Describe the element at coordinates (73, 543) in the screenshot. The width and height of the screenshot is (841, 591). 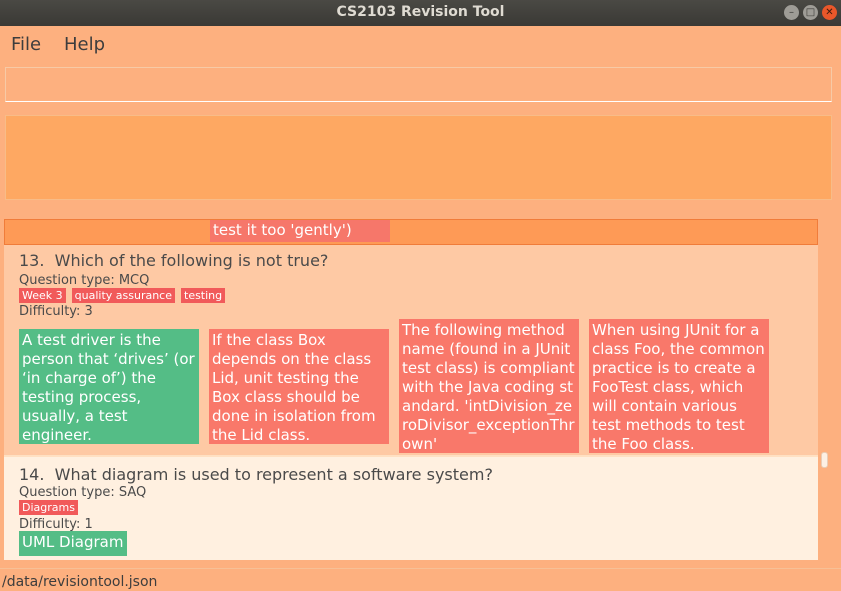
I see `option-correct: UML Diagram` at that location.